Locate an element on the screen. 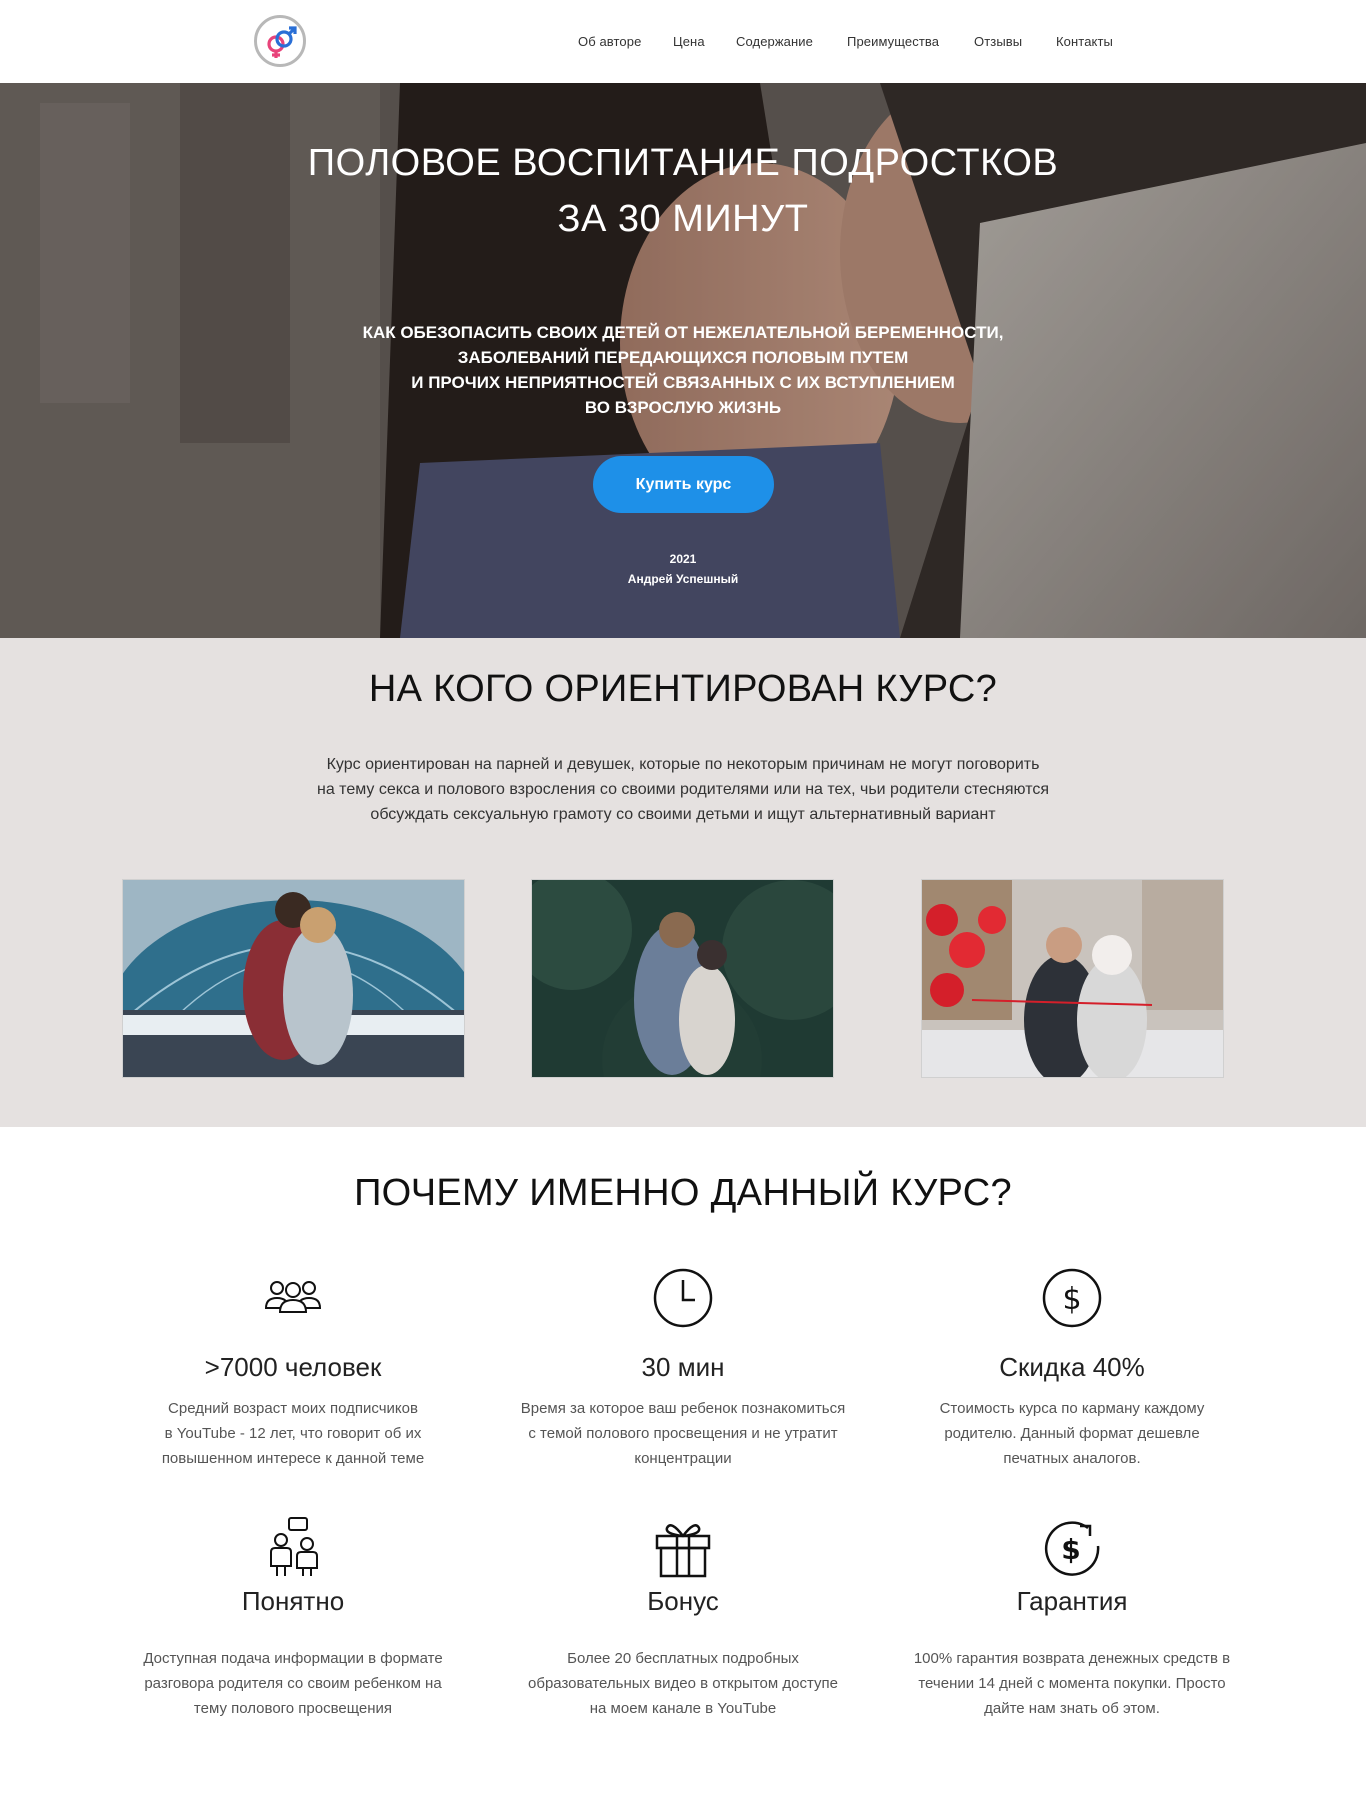  refund-icon: $ is located at coordinates (1072, 1548).